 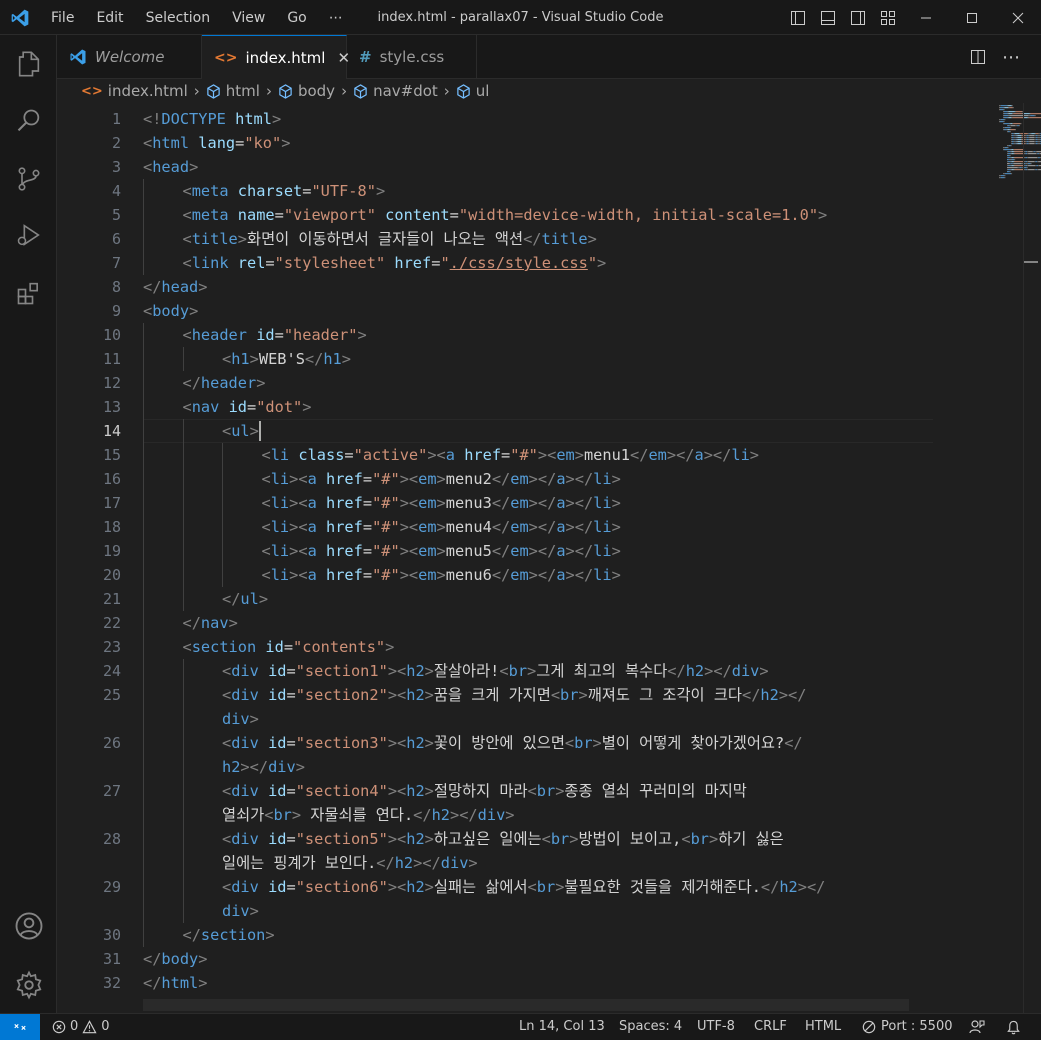 What do you see at coordinates (275, 335) in the screenshot?
I see `code-line: <header id="header">` at bounding box center [275, 335].